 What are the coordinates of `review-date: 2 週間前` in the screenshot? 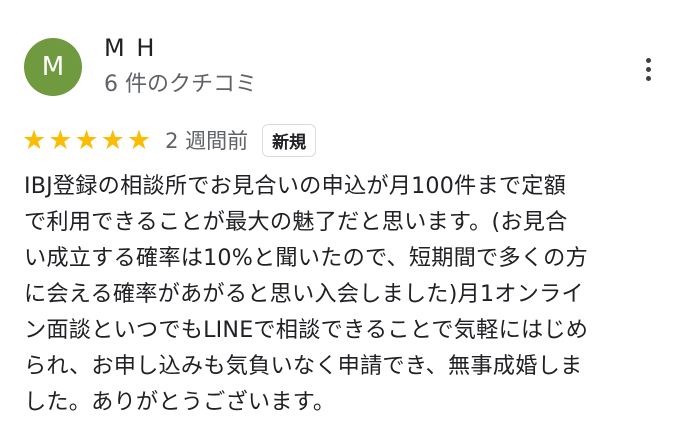 It's located at (207, 141).